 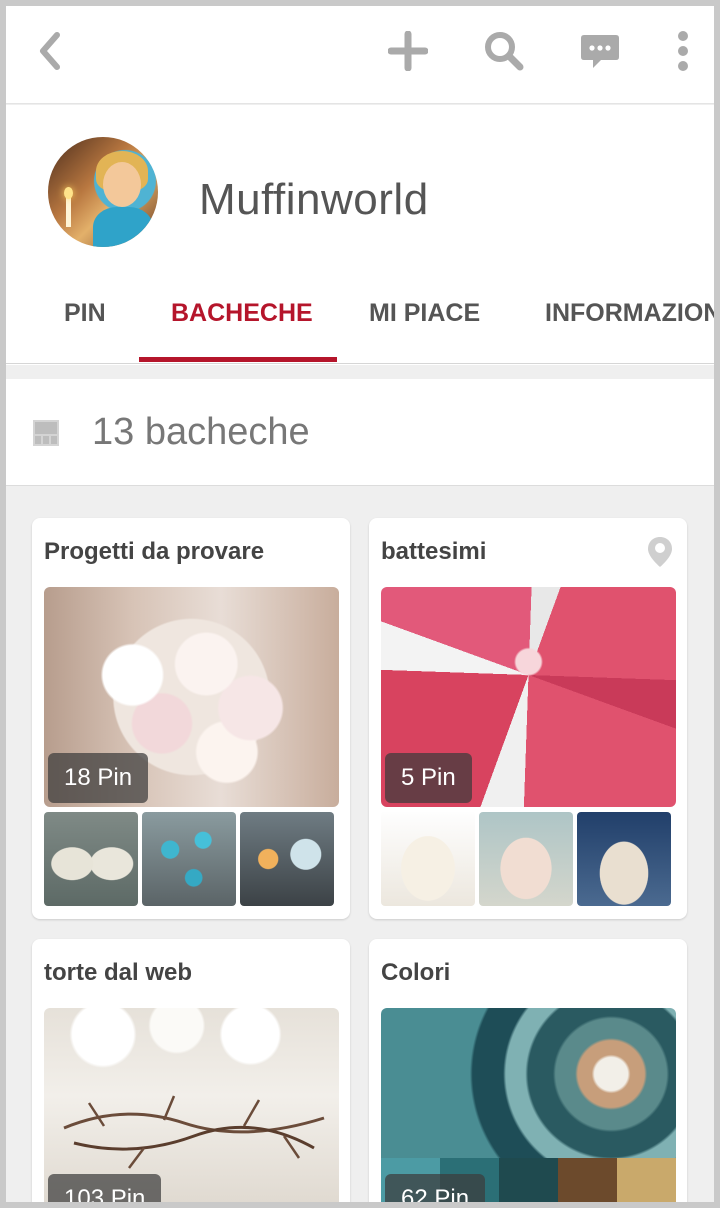 What do you see at coordinates (154, 551) in the screenshot?
I see `board-title: Progetti da provare` at bounding box center [154, 551].